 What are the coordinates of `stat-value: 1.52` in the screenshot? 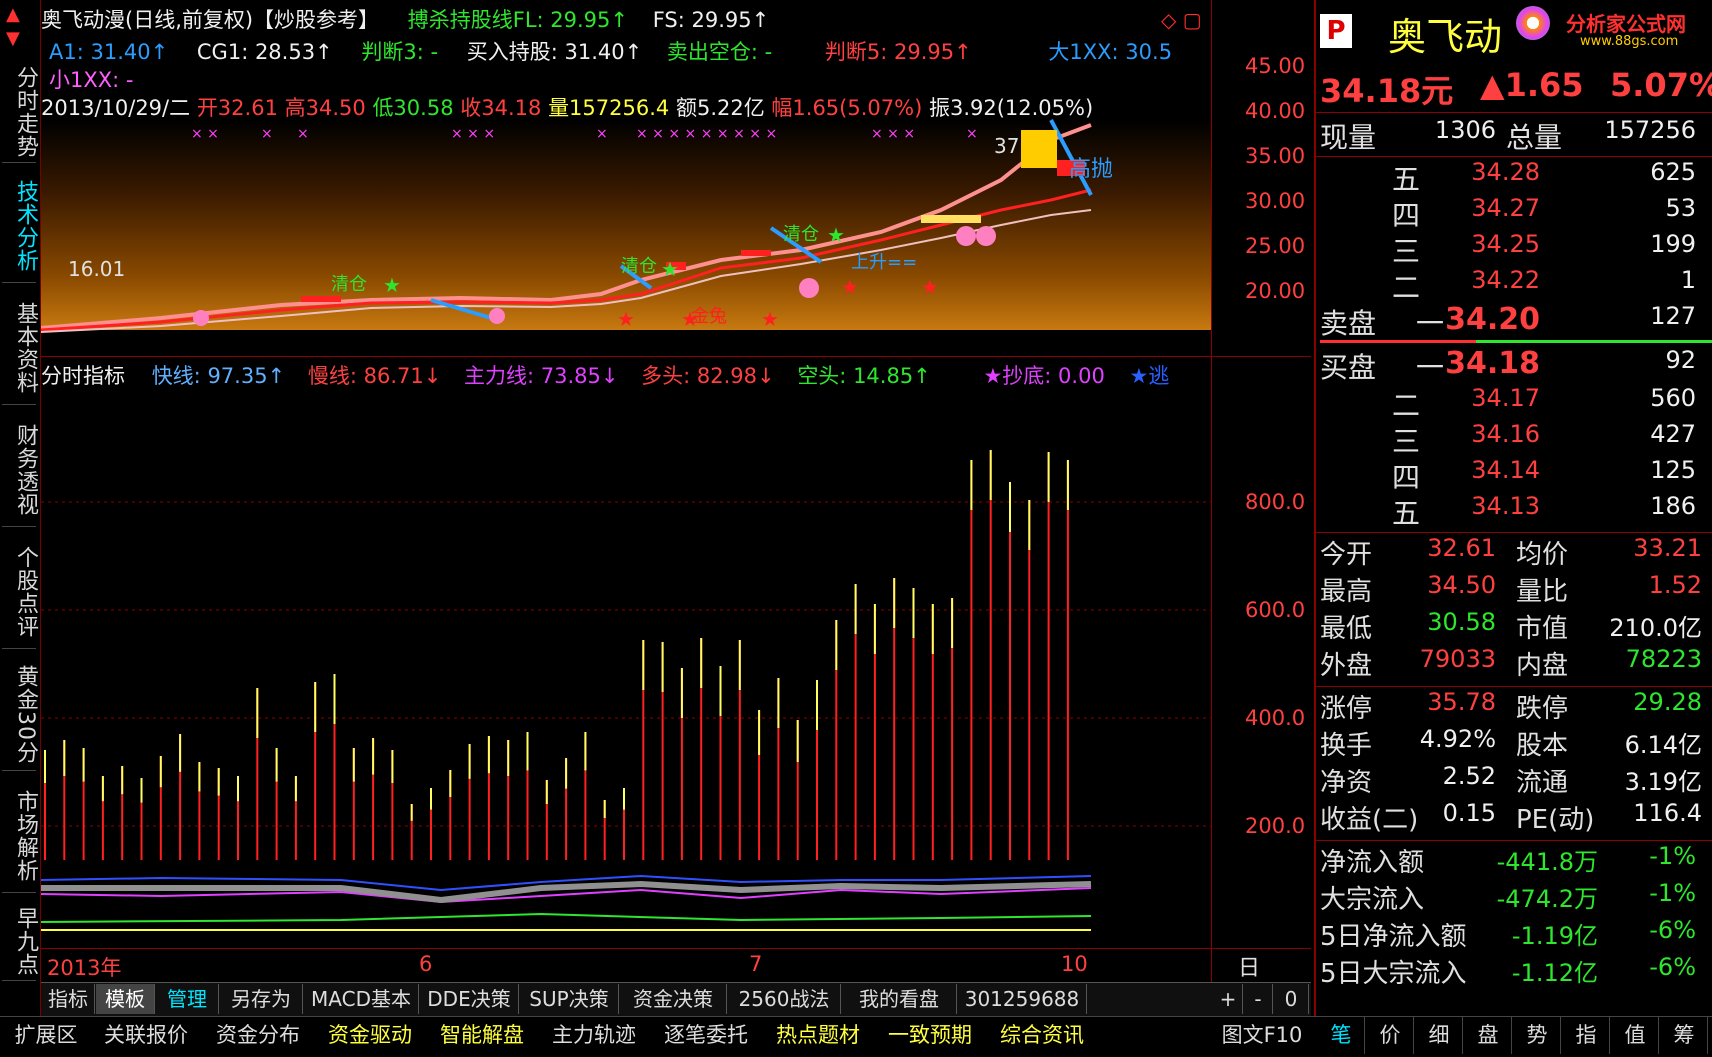 It's located at (1675, 585).